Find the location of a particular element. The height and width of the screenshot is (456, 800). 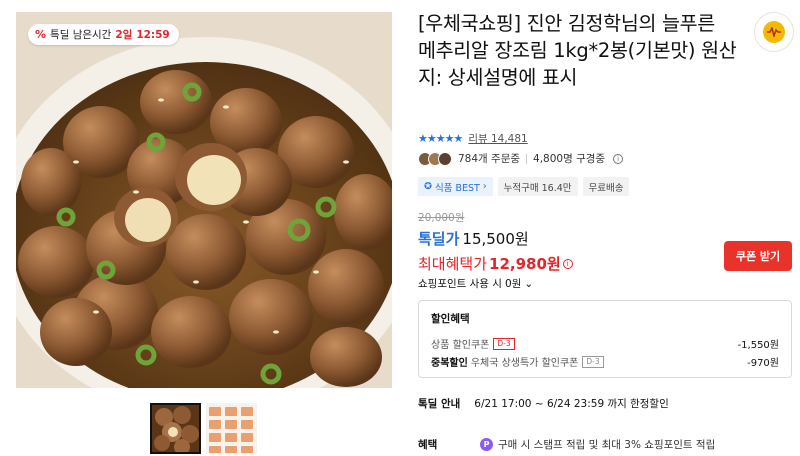

benefit-label: 혜택 is located at coordinates (428, 445).